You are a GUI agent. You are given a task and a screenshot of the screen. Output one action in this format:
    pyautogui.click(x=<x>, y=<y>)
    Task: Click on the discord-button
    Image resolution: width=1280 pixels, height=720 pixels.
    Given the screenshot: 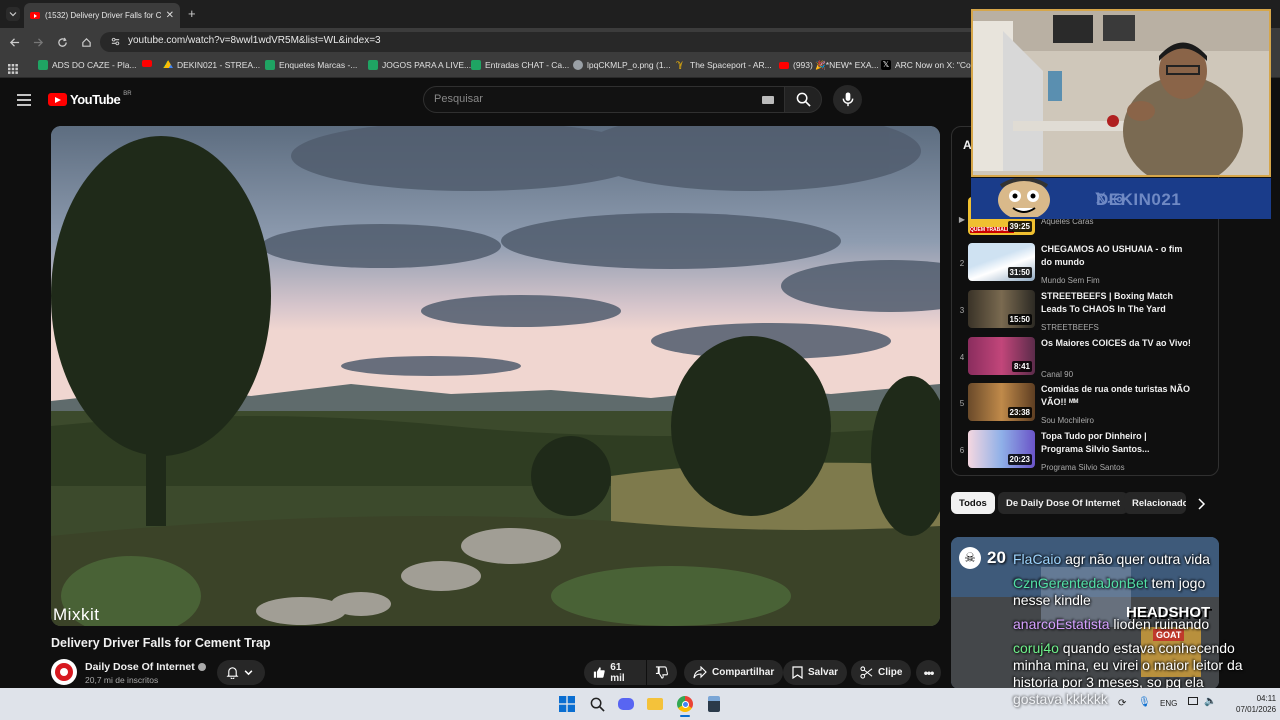 What is the action you would take?
    pyautogui.click(x=626, y=704)
    